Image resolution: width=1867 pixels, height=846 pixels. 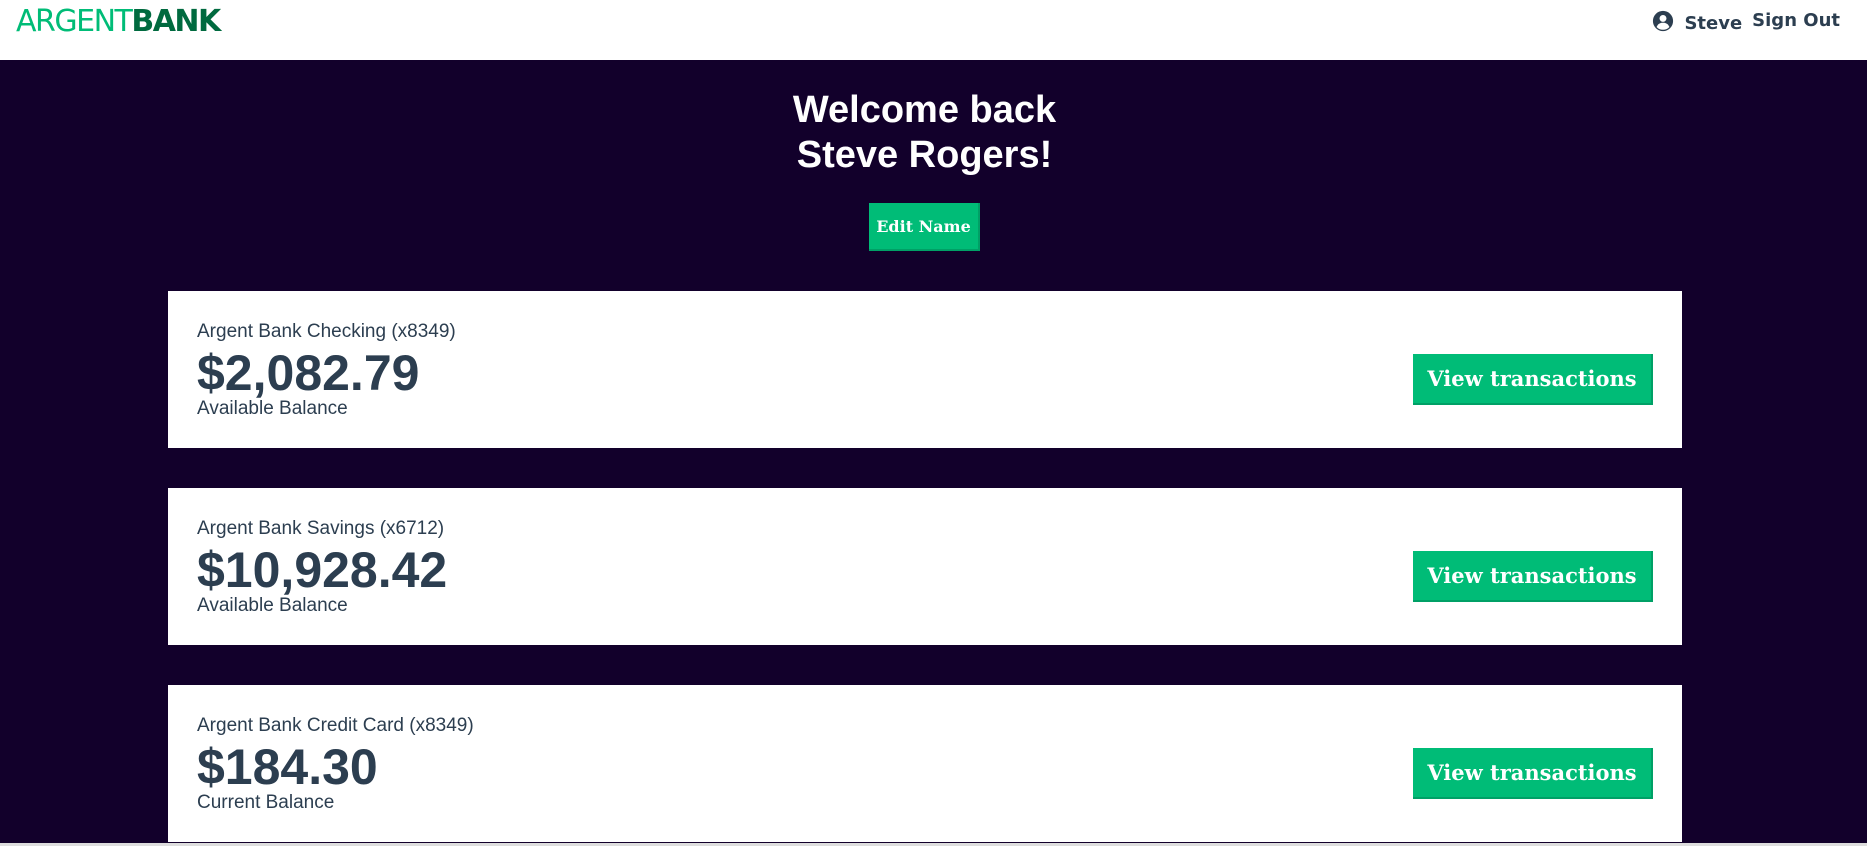 What do you see at coordinates (1663, 21) in the screenshot?
I see `user-circle-icon` at bounding box center [1663, 21].